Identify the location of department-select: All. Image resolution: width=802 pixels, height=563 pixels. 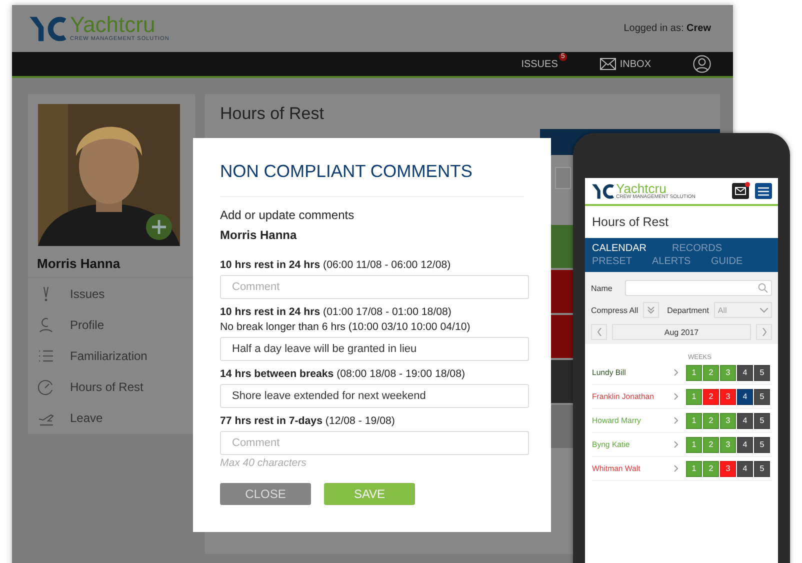
(743, 310).